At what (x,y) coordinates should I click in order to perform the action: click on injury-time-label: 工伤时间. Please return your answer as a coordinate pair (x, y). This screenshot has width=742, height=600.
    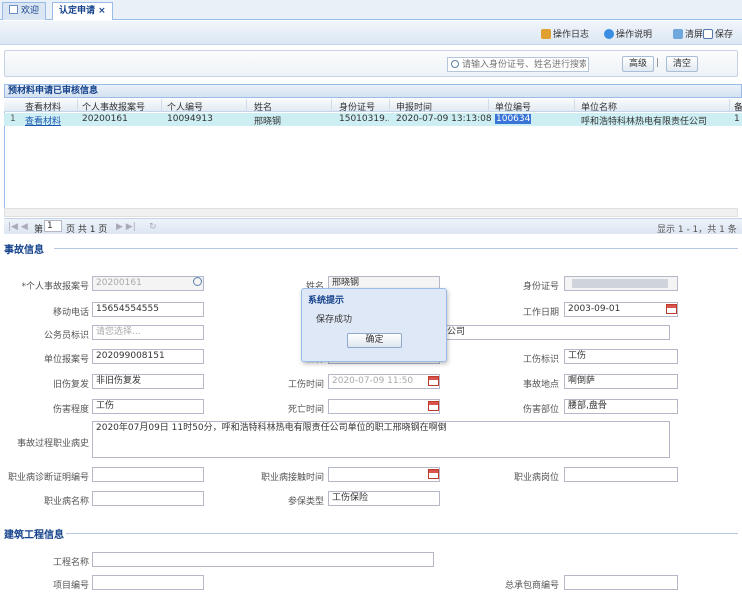
    Looking at the image, I should click on (305, 385).